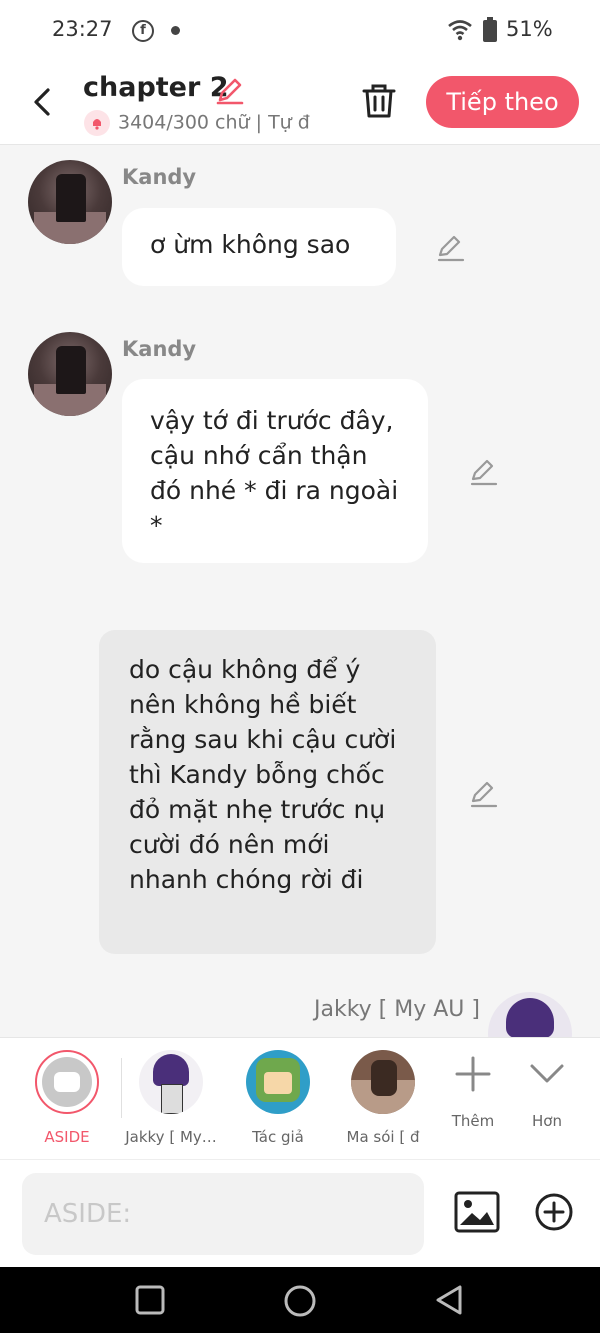 The width and height of the screenshot is (600, 1333). Describe the element at coordinates (171, 1082) in the screenshot. I see `jakky-avatar` at that location.